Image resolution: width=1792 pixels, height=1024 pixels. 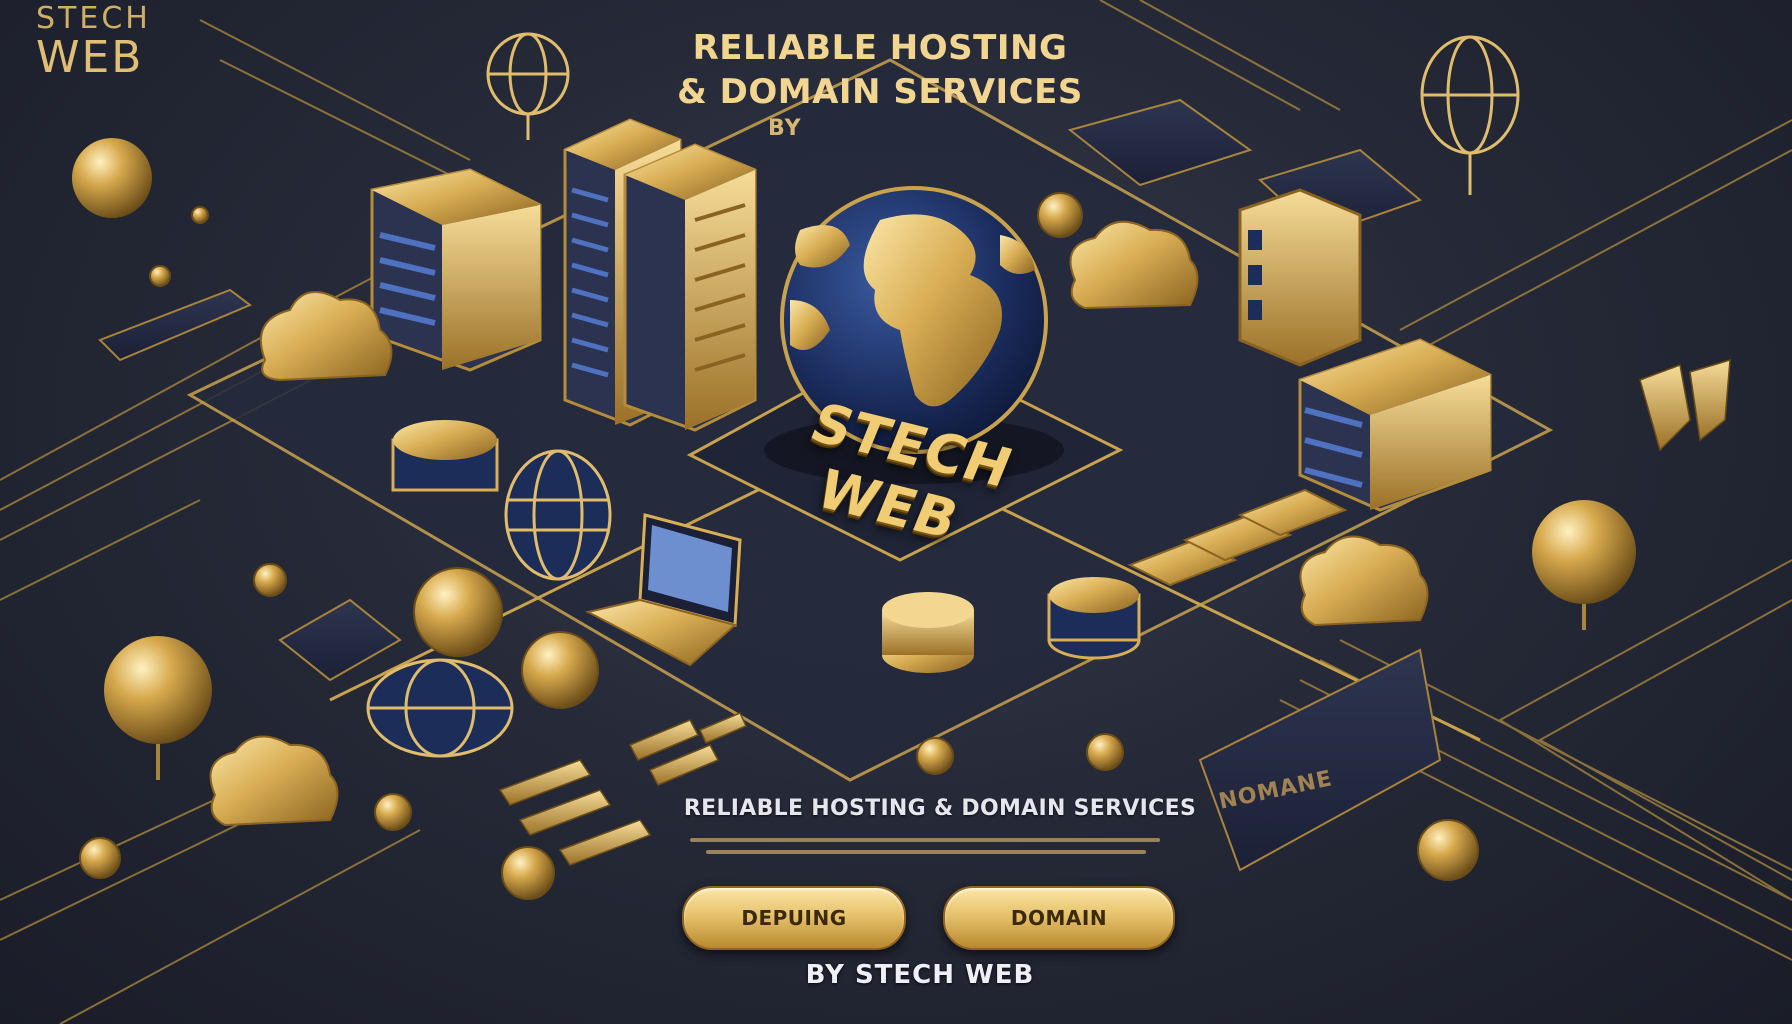 What do you see at coordinates (794, 918) in the screenshot?
I see `left-cta-button: DEPUING` at bounding box center [794, 918].